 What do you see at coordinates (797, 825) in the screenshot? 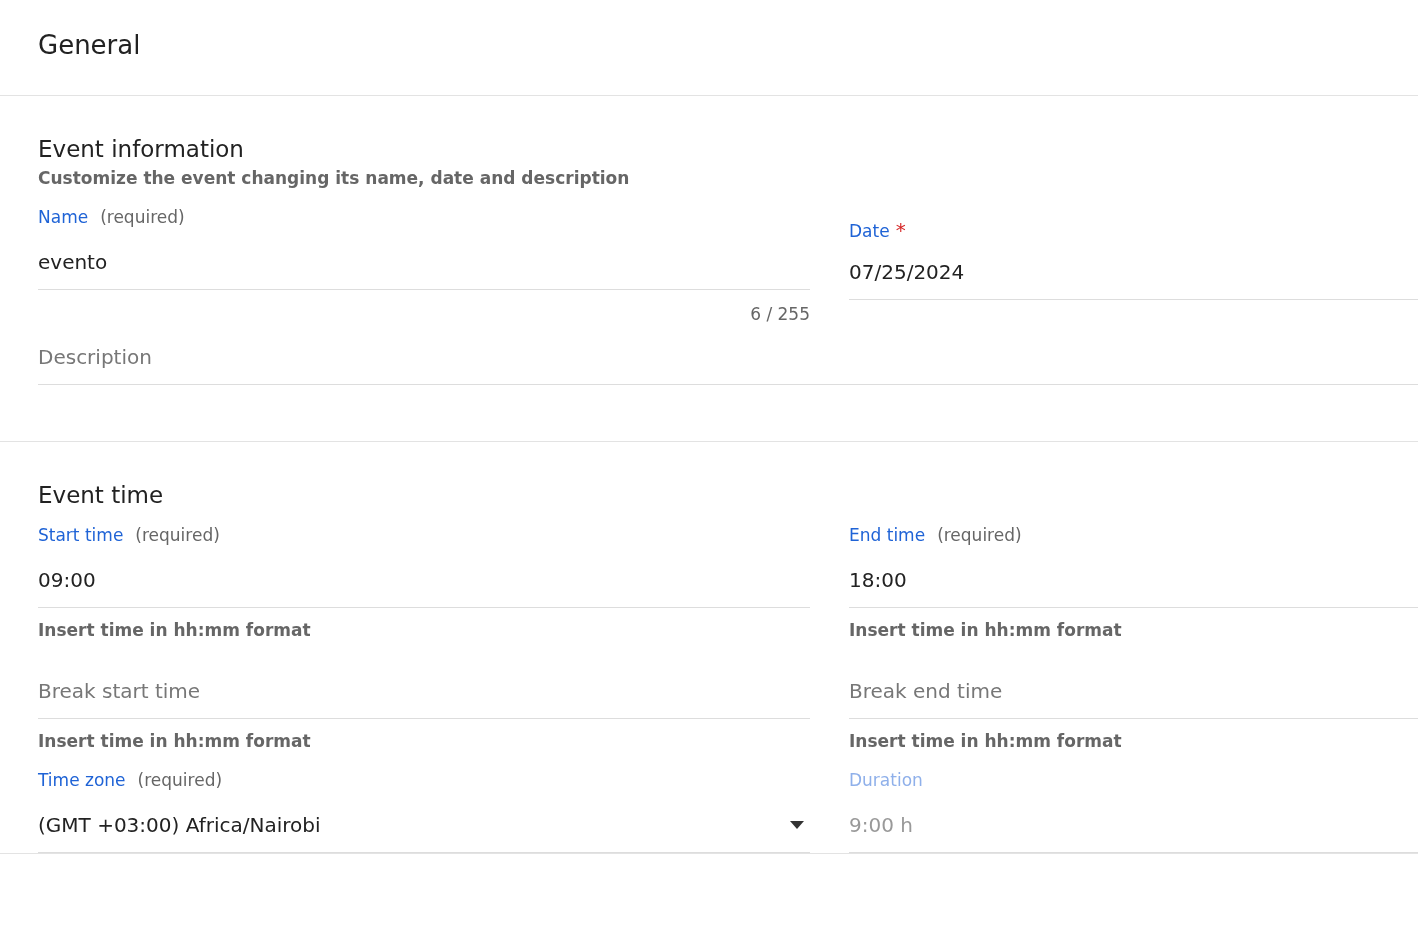
I see `caret-icon` at bounding box center [797, 825].